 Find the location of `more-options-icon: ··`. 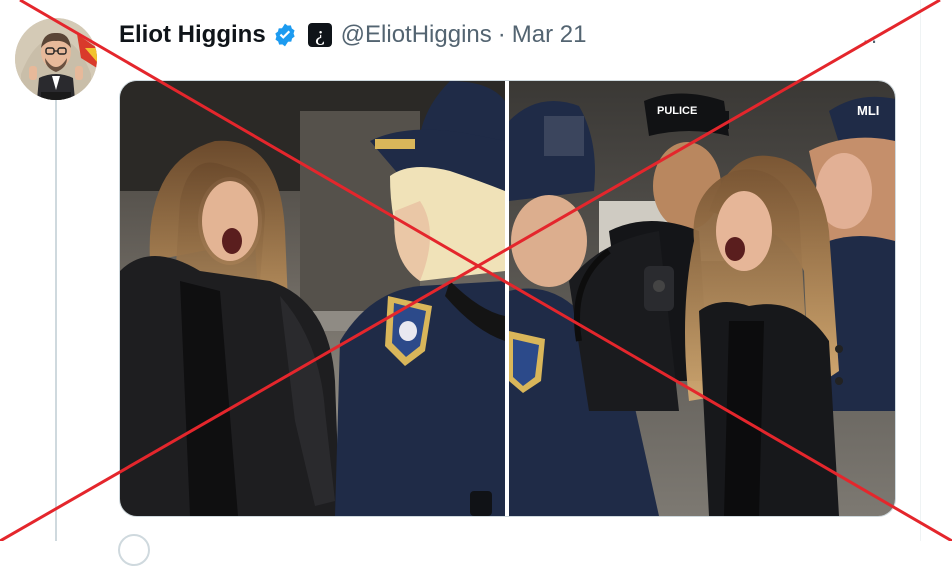

more-options-icon: ·· is located at coordinates (870, 41).